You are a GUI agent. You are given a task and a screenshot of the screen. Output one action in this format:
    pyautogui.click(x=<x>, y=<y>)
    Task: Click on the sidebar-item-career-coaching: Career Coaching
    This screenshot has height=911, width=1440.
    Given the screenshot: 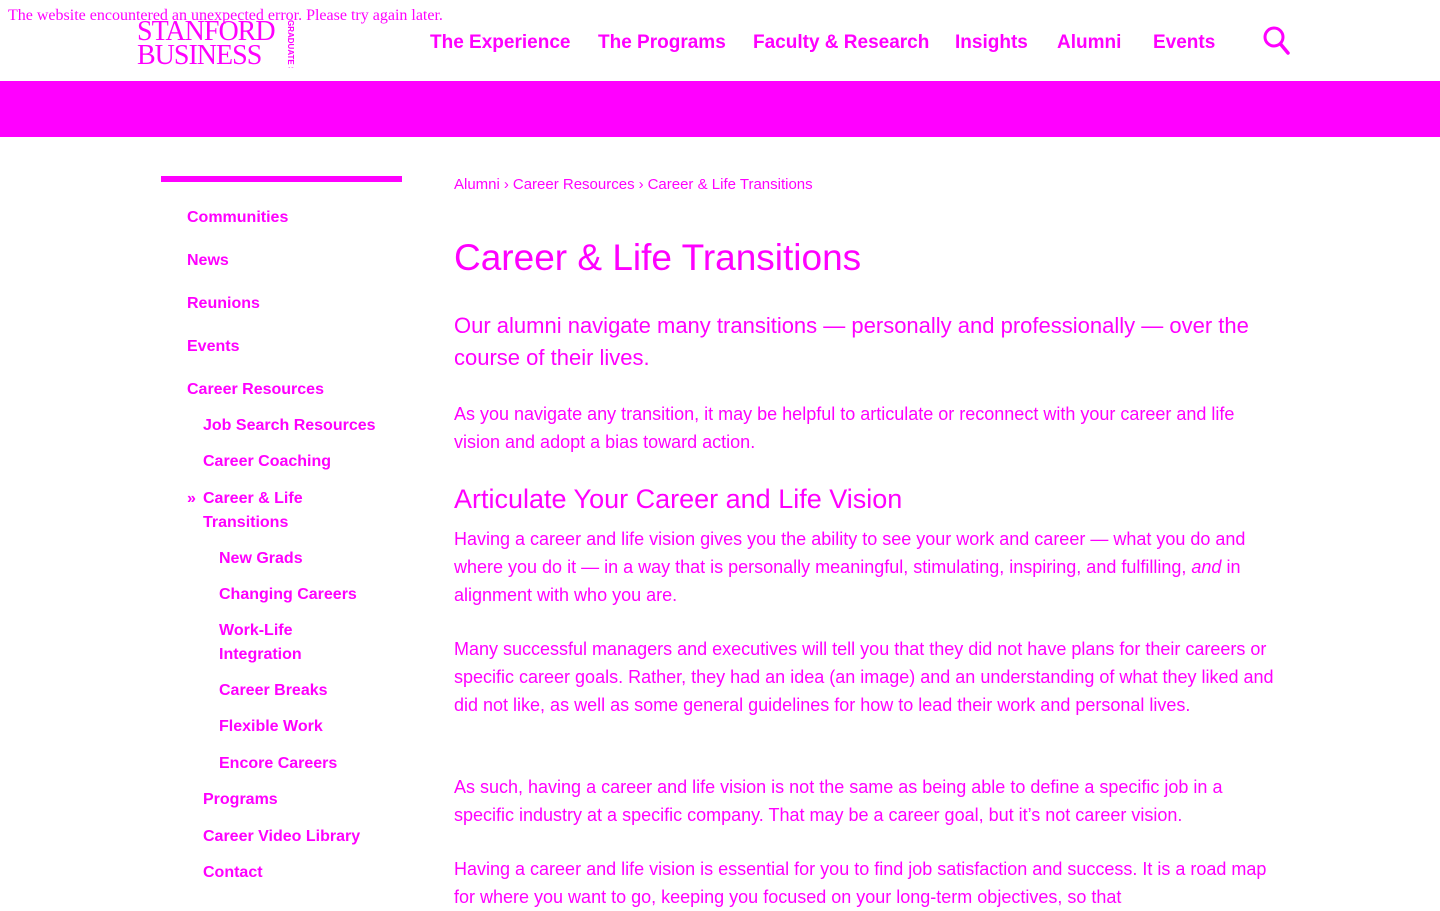 What is the action you would take?
    pyautogui.click(x=267, y=462)
    